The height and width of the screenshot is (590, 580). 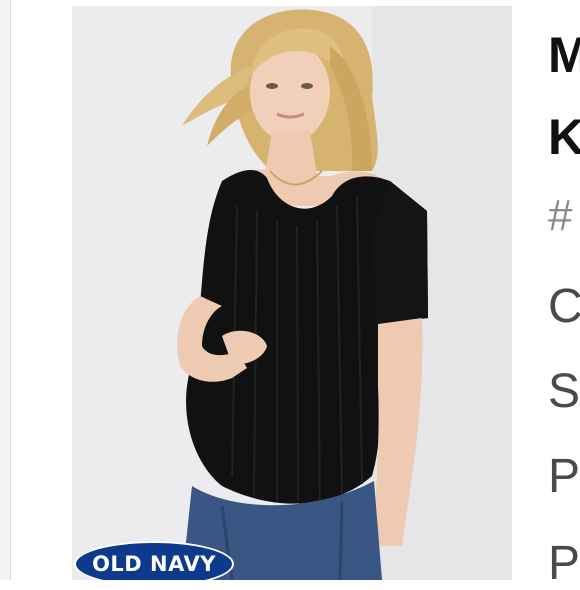 What do you see at coordinates (560, 215) in the screenshot?
I see `product-sku: #` at bounding box center [560, 215].